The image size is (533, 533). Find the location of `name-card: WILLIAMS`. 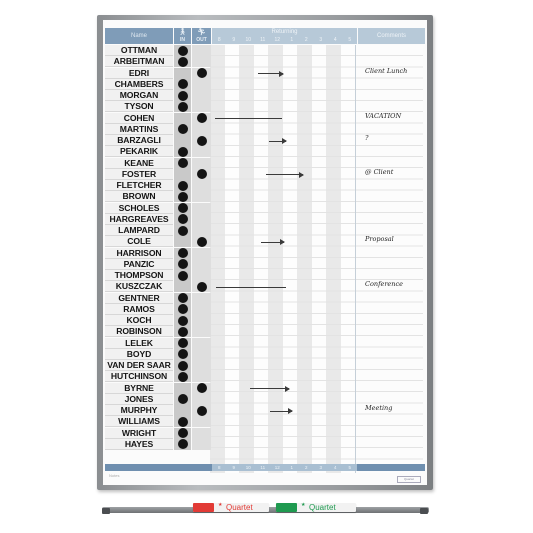

name-card: WILLIAMS is located at coordinates (139, 422).